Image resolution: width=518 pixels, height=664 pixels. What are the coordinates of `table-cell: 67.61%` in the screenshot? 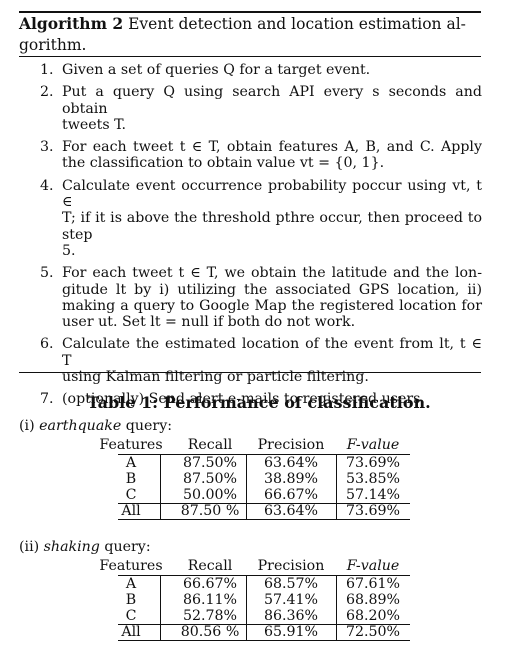 It's located at (373, 583).